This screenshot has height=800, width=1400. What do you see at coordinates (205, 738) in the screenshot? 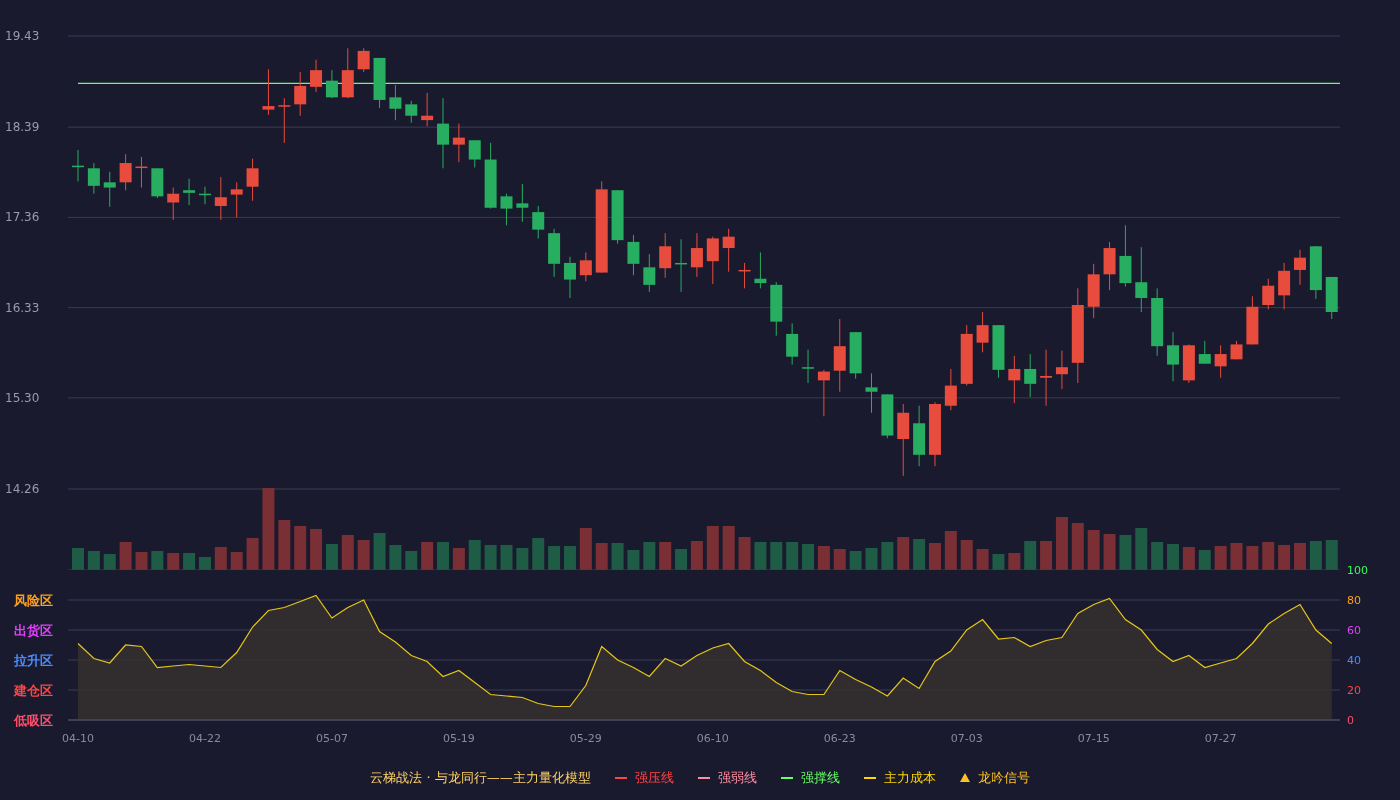
I see `axis-label: 04-22` at bounding box center [205, 738].